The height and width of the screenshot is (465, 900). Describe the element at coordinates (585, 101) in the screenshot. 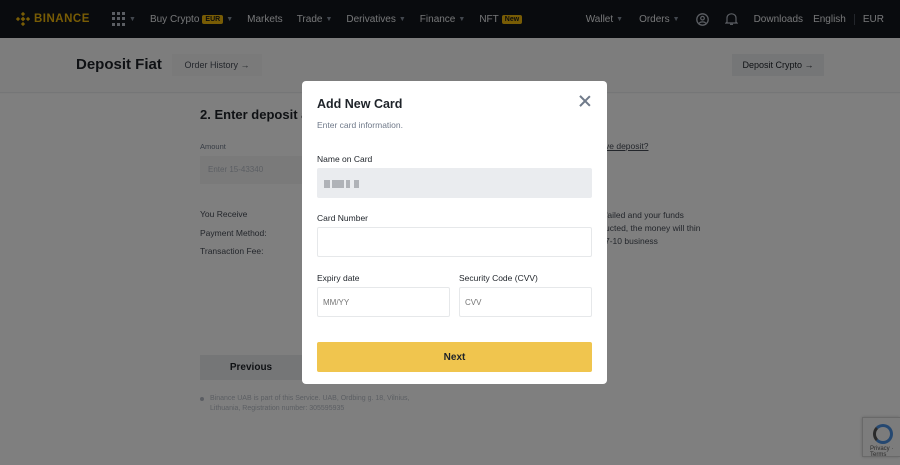

I see `close-icon` at that location.